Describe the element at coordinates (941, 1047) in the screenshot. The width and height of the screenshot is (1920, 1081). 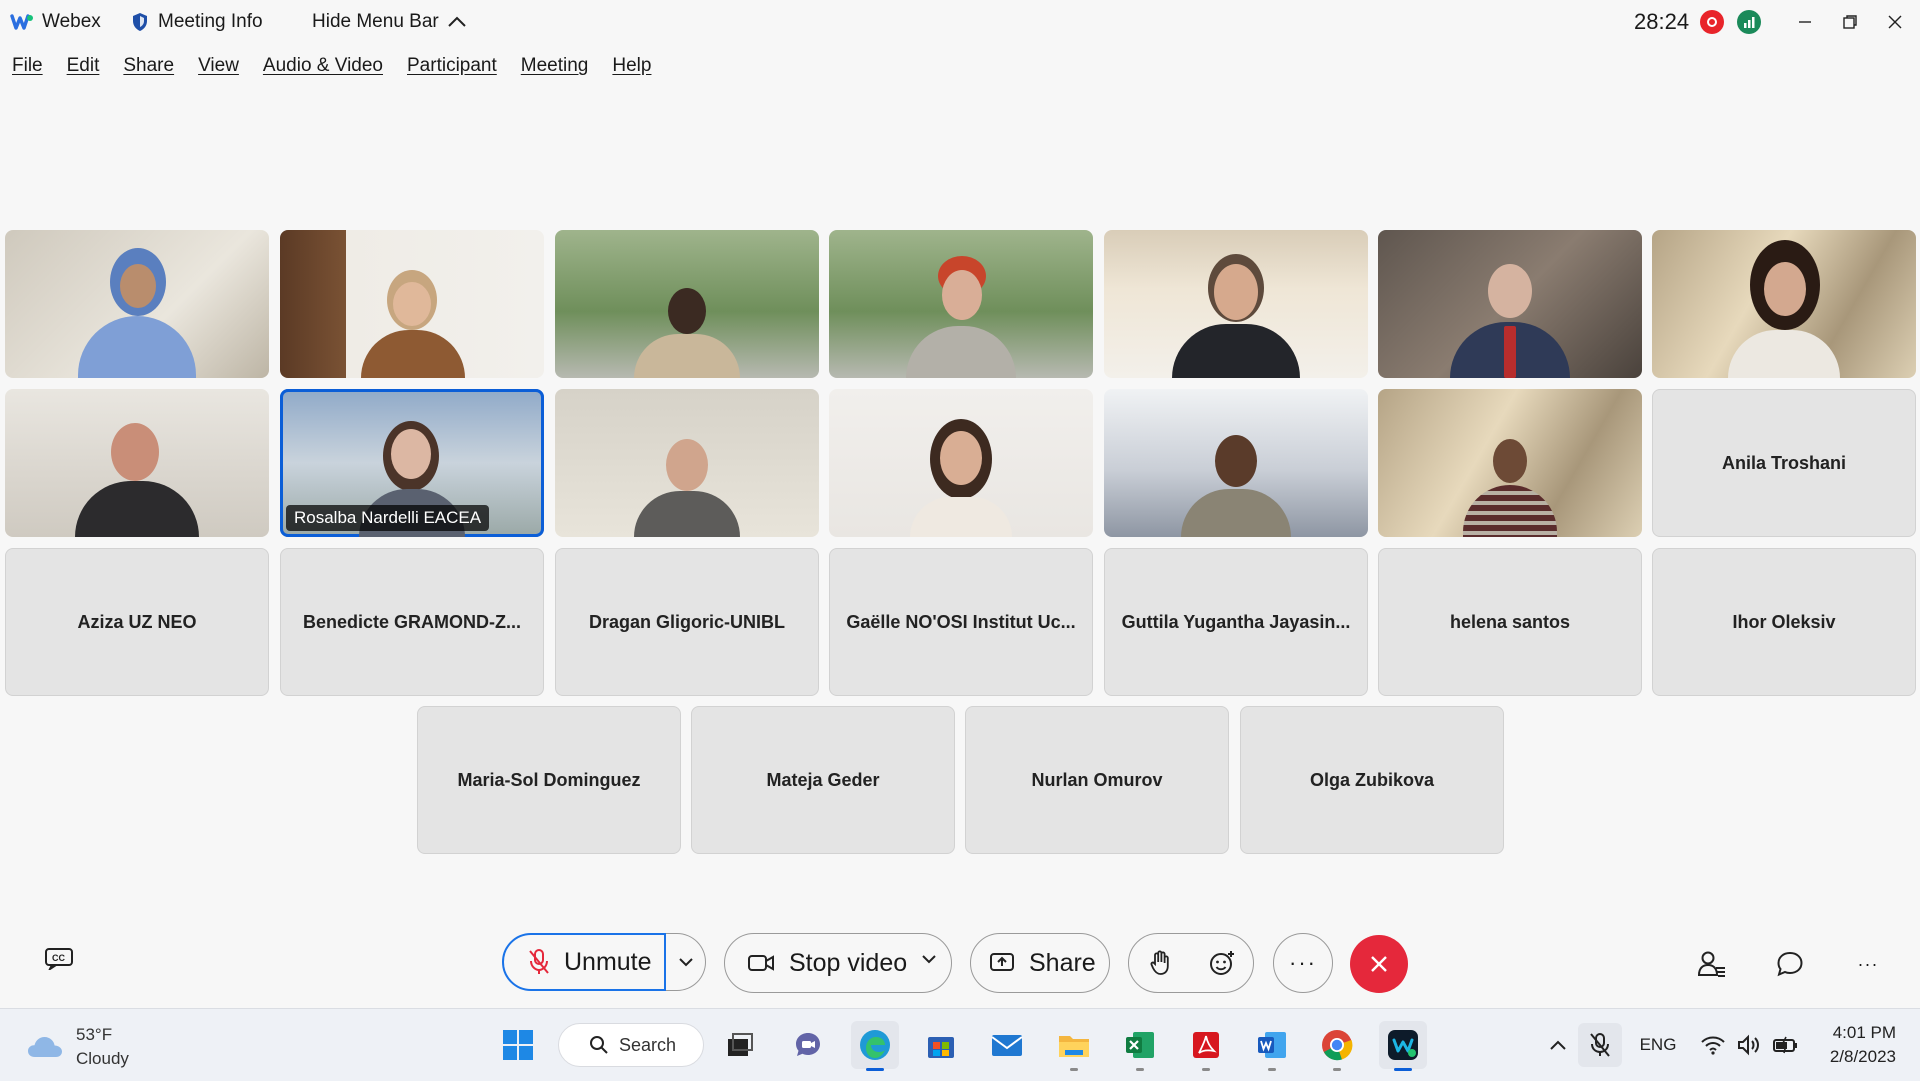
I see `store-icon` at that location.